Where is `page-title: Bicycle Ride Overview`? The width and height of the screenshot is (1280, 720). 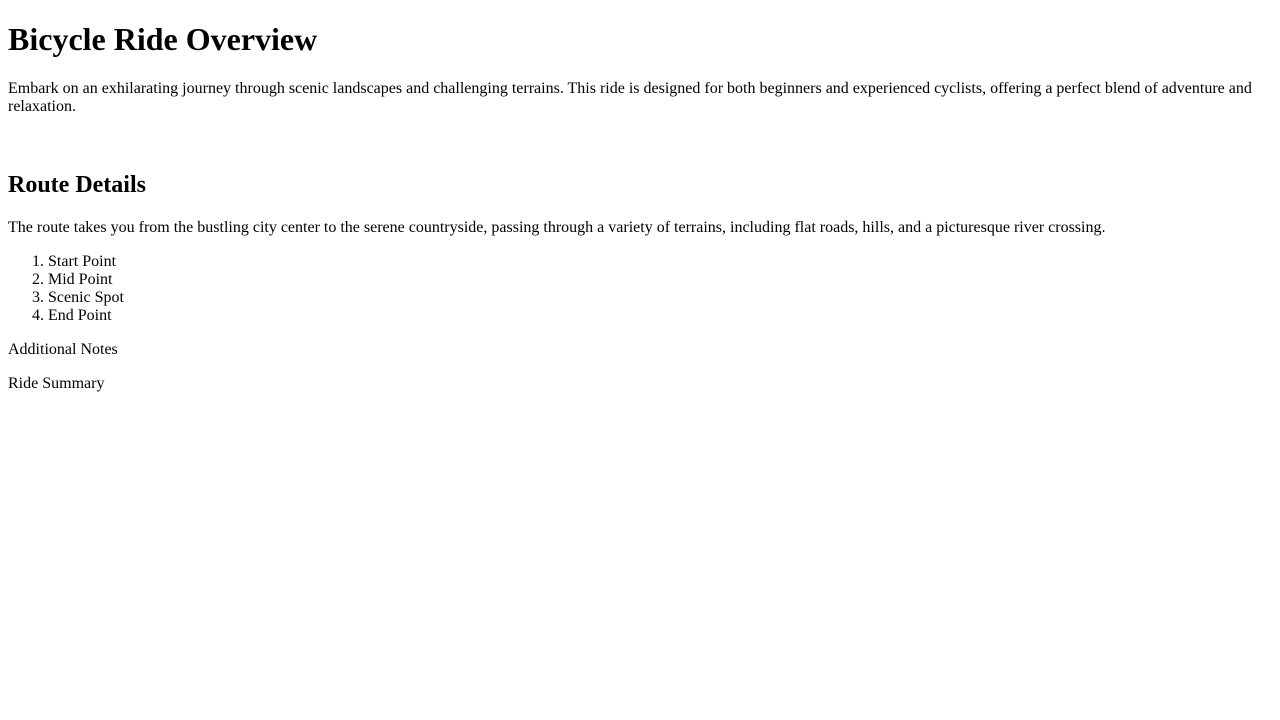 page-title: Bicycle Ride Overview is located at coordinates (163, 39).